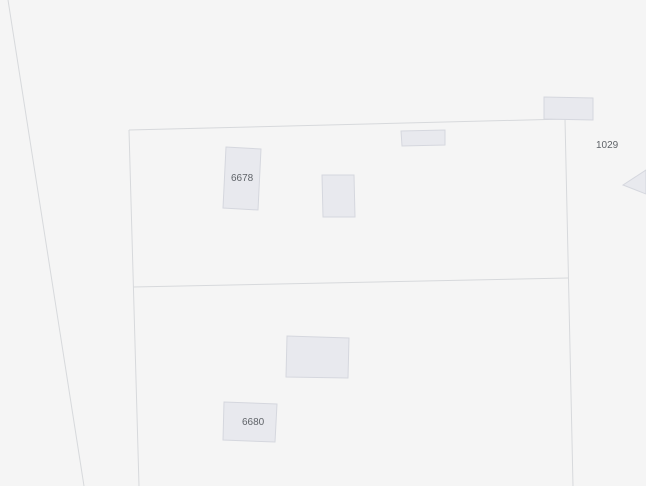 The height and width of the screenshot is (486, 646). I want to click on parcel-top-line, so click(347, 124).